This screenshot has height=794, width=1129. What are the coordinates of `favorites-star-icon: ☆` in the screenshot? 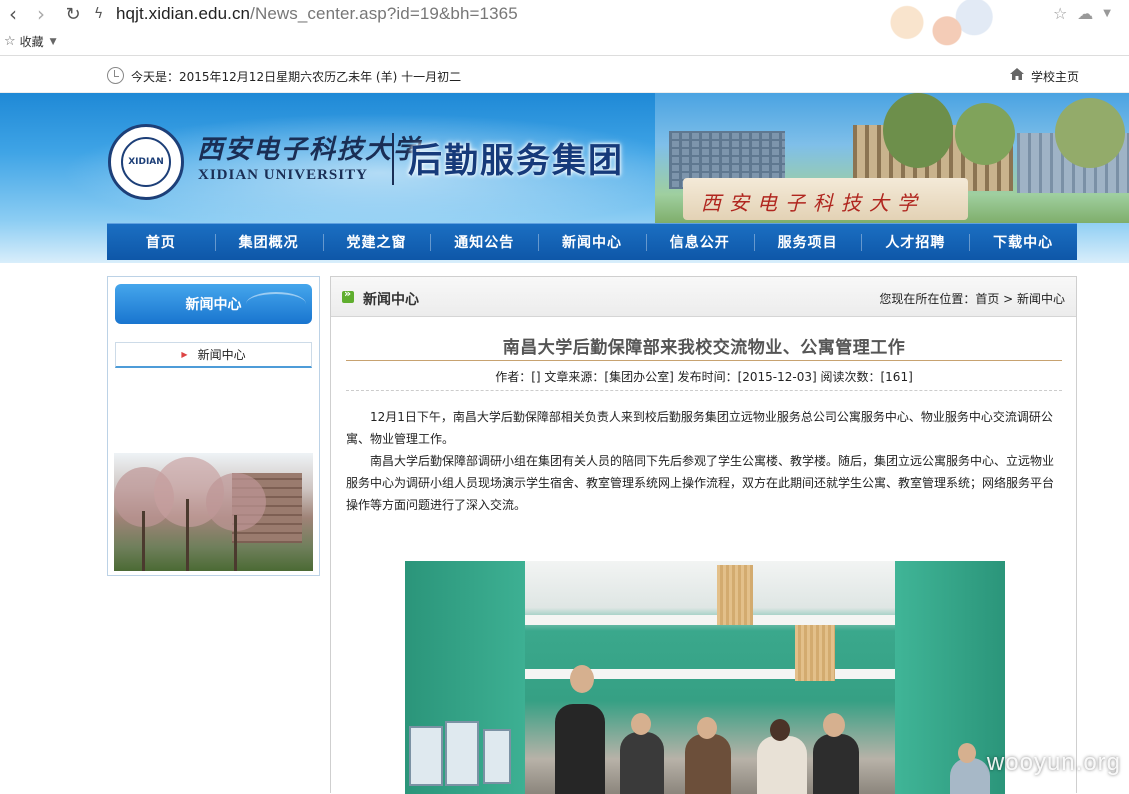 It's located at (10, 41).